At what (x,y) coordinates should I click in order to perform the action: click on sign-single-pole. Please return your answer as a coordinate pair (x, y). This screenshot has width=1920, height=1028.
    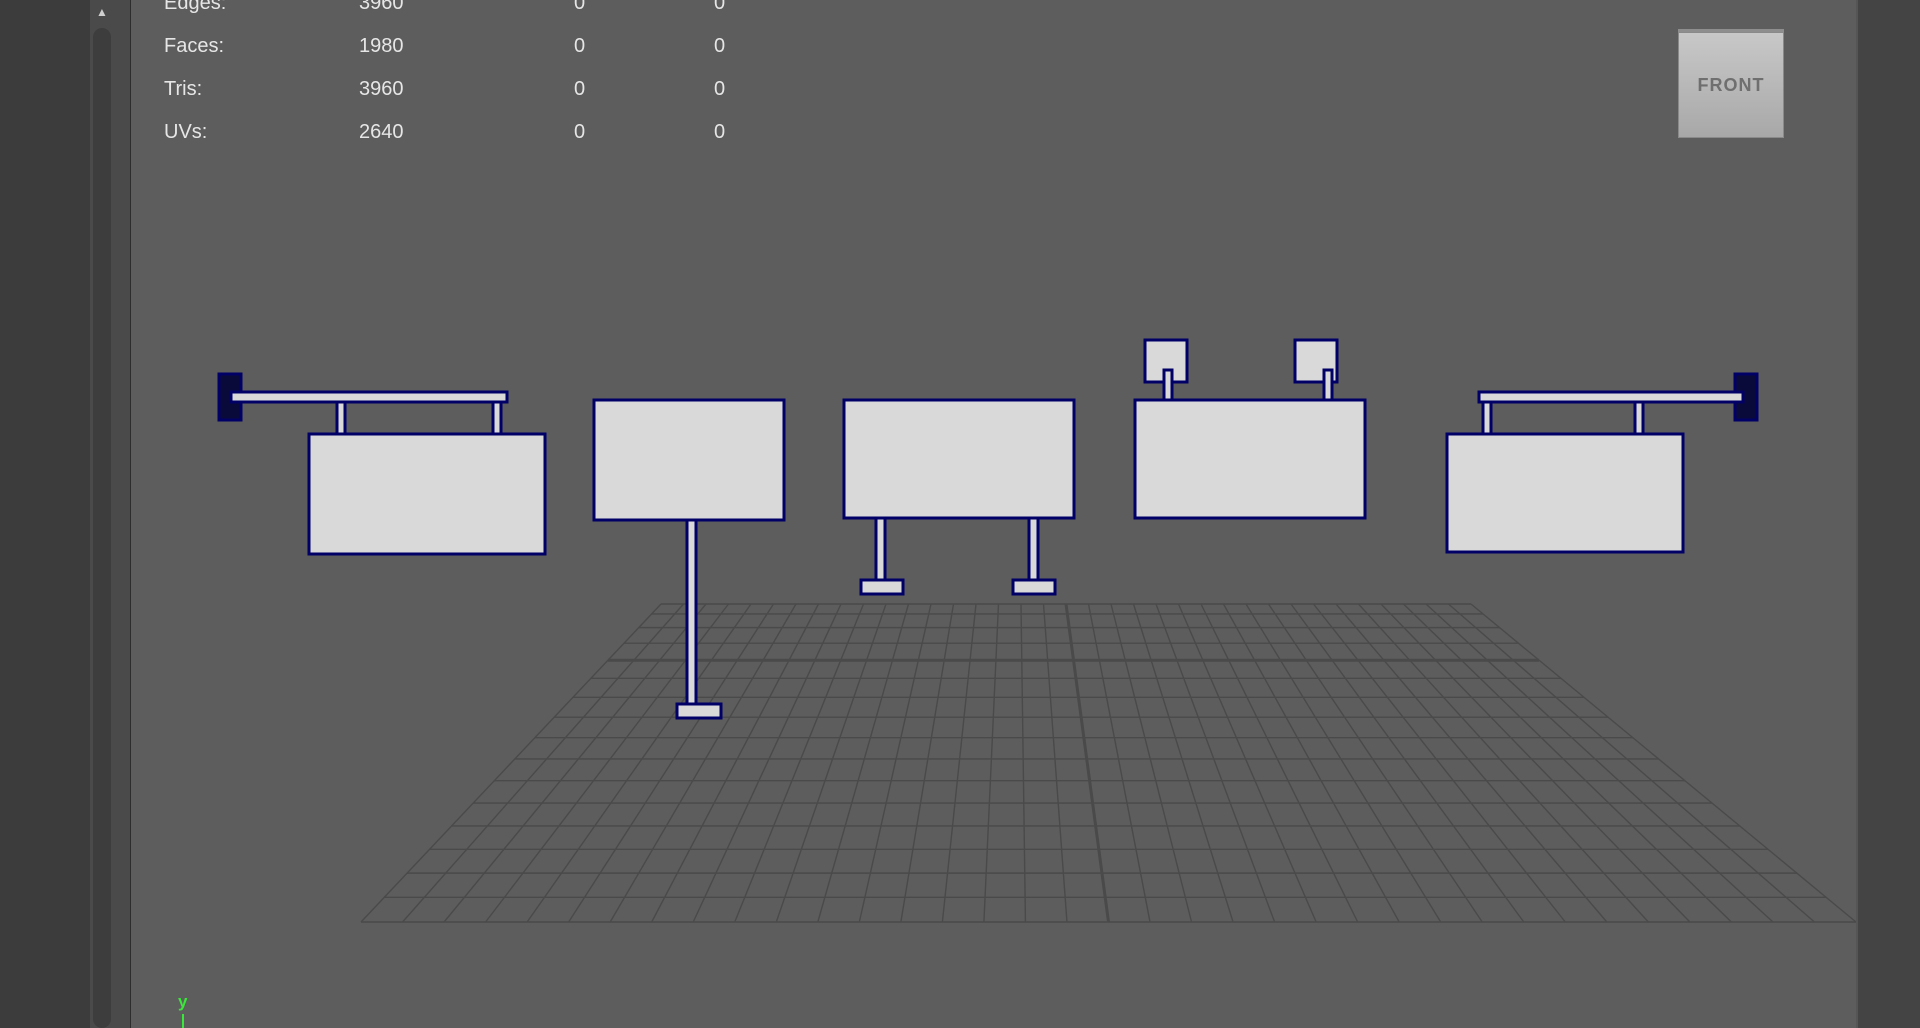
    Looking at the image, I should click on (689, 559).